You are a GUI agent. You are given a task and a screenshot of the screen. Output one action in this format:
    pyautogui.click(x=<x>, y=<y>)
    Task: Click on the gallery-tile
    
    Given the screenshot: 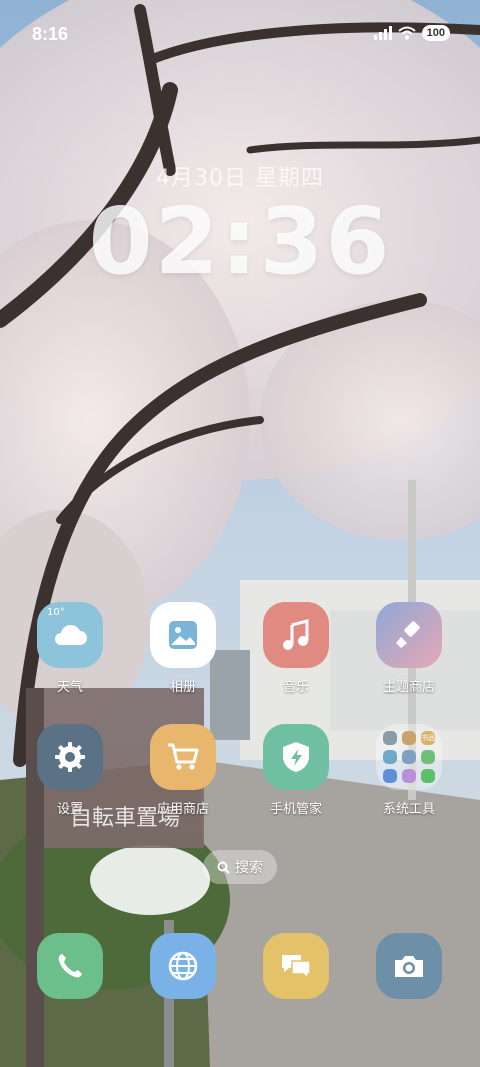 What is the action you would take?
    pyautogui.click(x=183, y=635)
    